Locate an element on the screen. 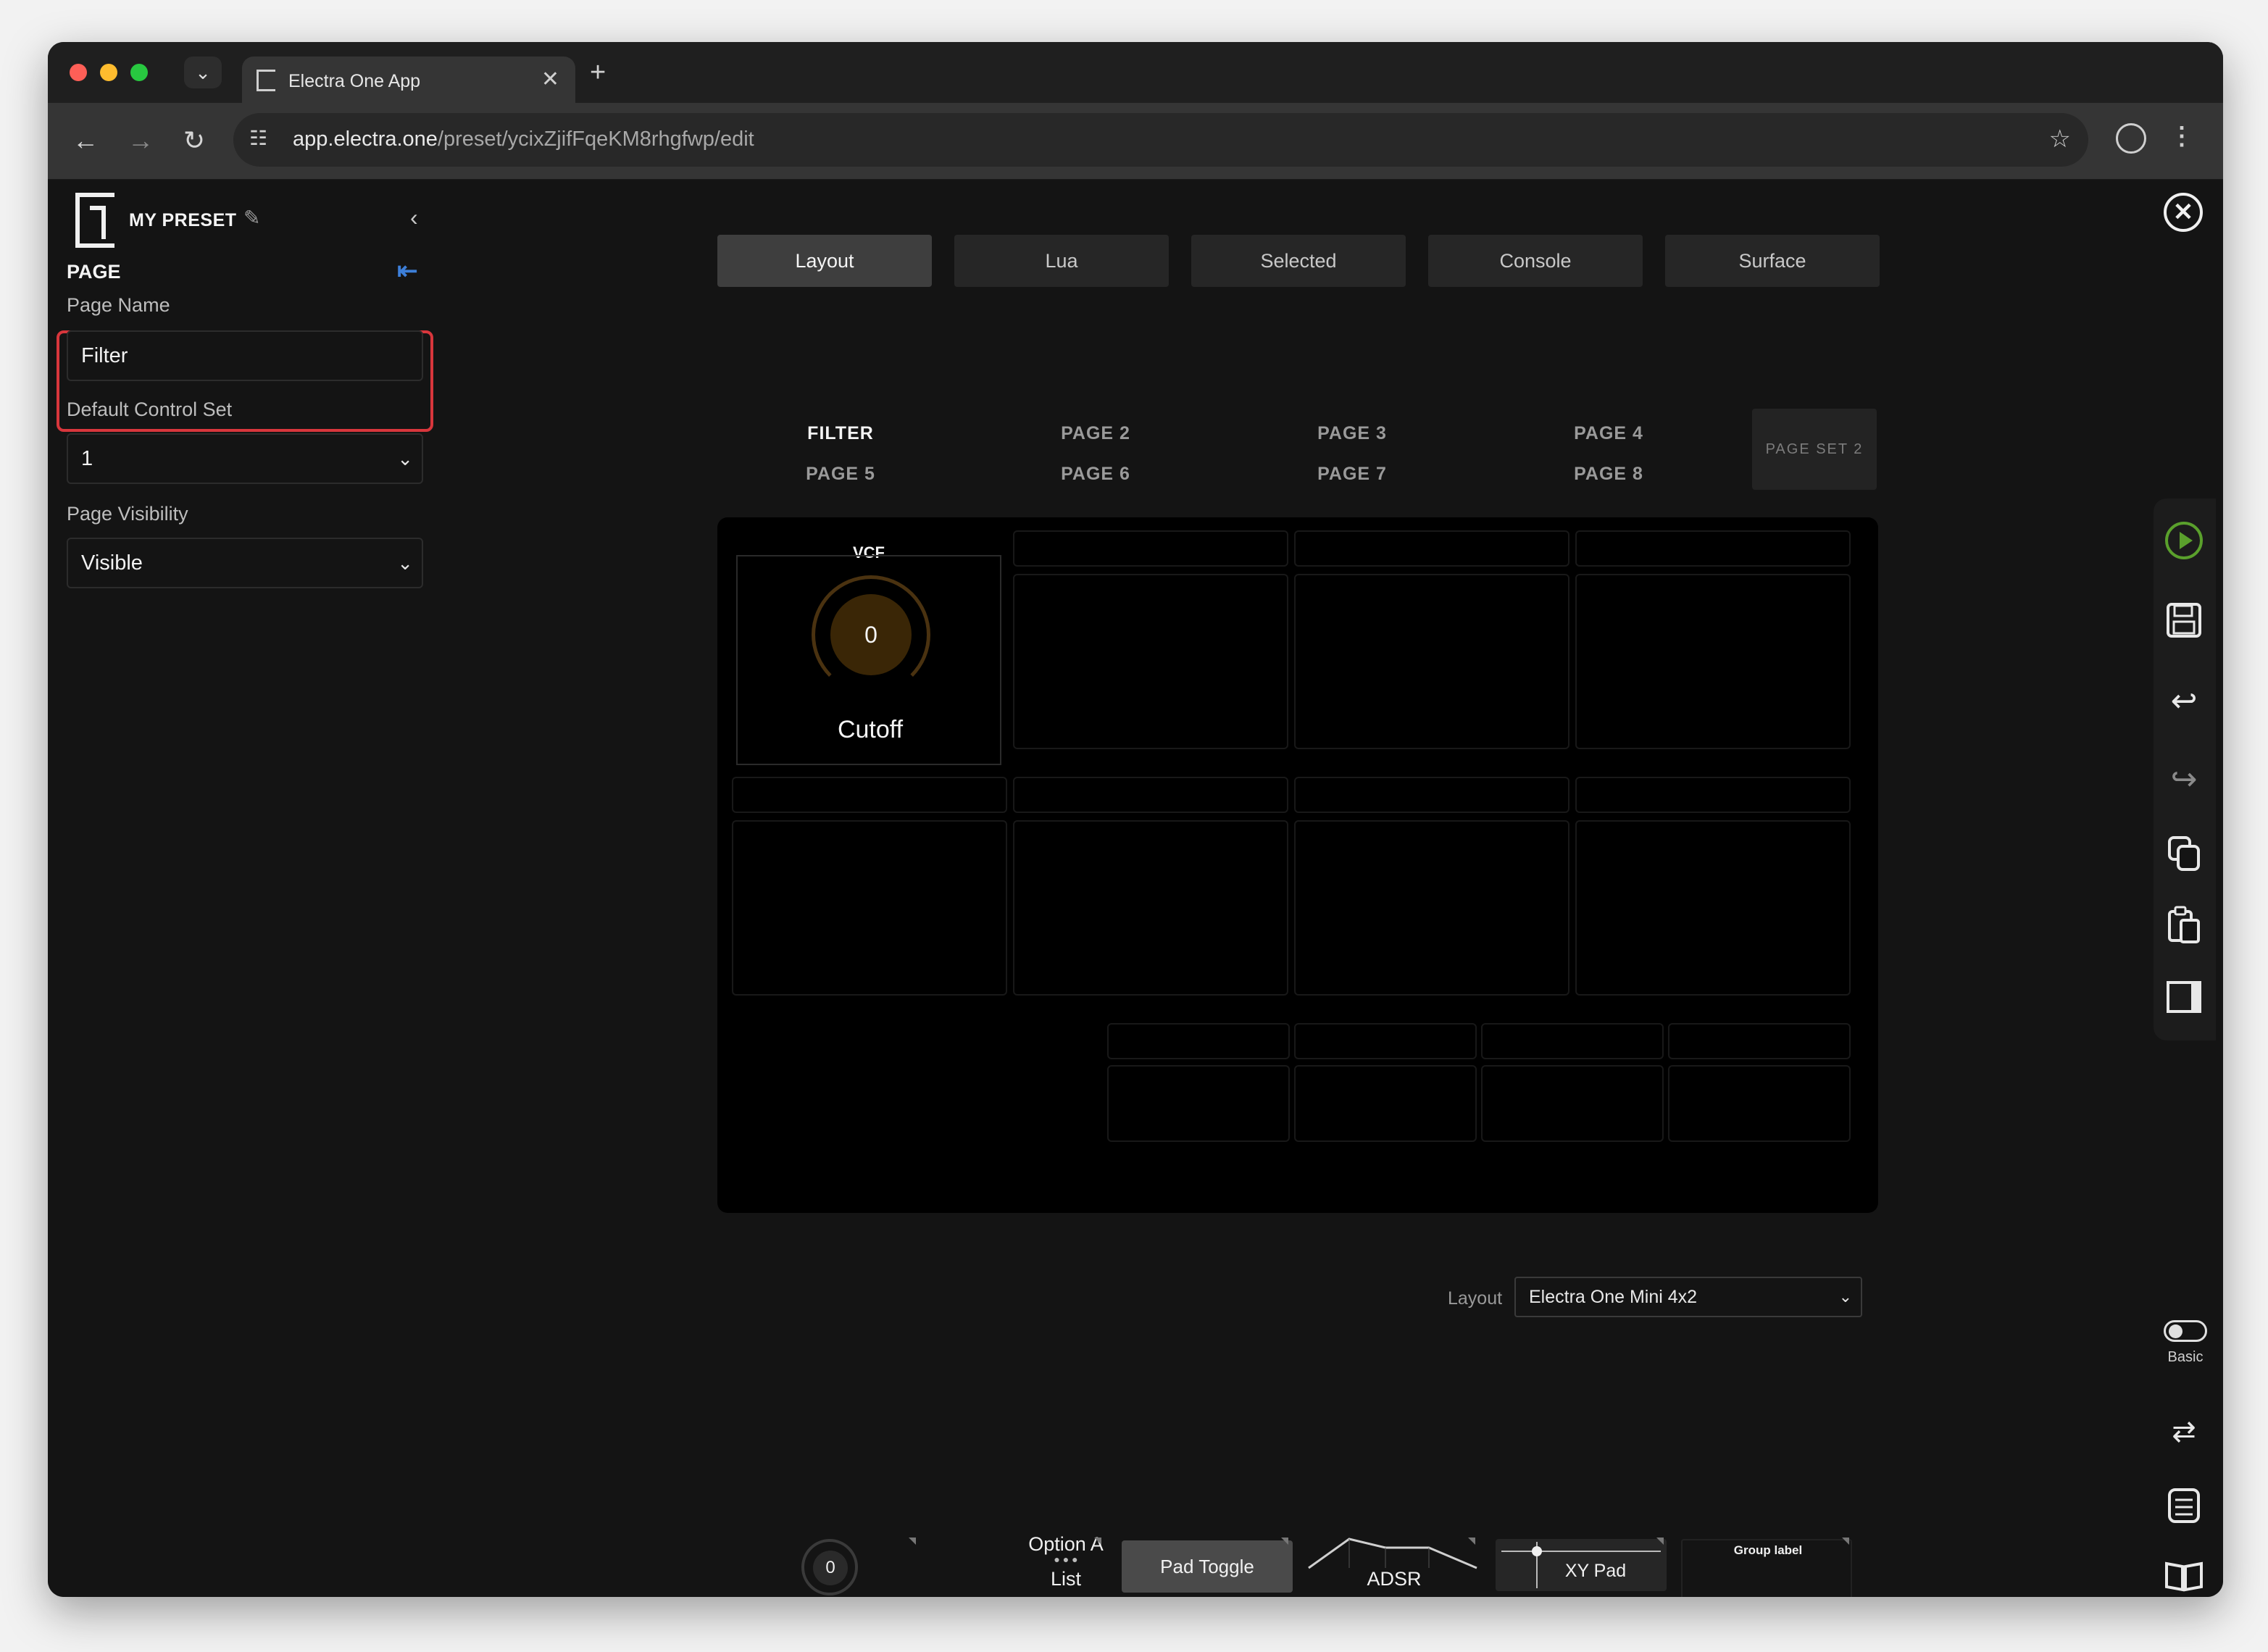 The image size is (2268, 1652). electra-favicon-icon is located at coordinates (266, 80).